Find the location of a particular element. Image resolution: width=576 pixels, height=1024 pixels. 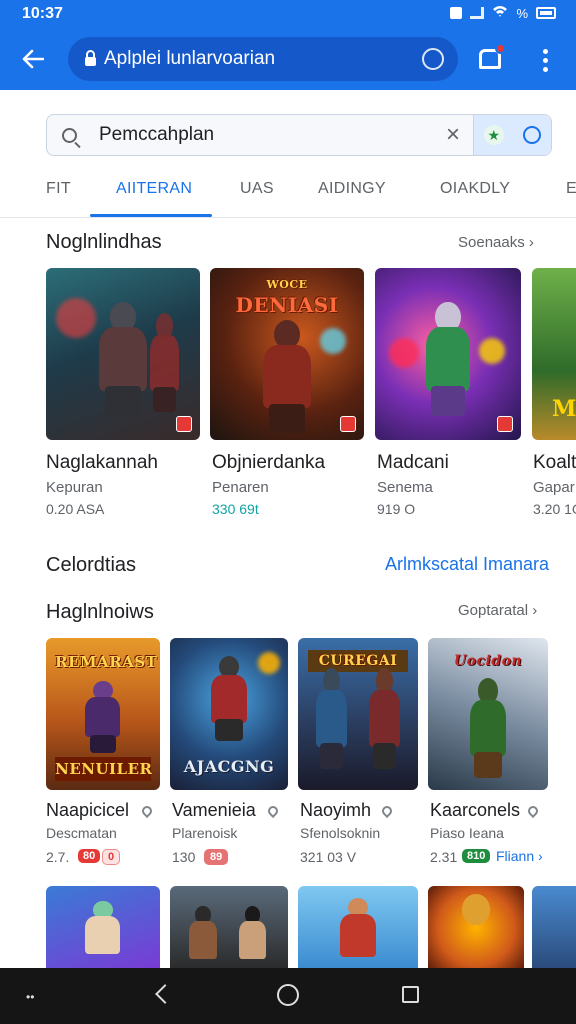

app-card: CUREGAI is located at coordinates (358, 714).